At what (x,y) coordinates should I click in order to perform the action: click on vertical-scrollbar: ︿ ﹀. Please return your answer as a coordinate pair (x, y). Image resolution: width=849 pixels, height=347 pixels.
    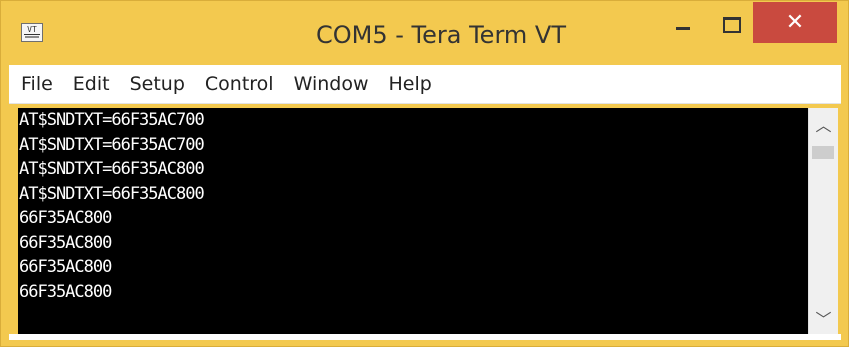
    Looking at the image, I should click on (823, 221).